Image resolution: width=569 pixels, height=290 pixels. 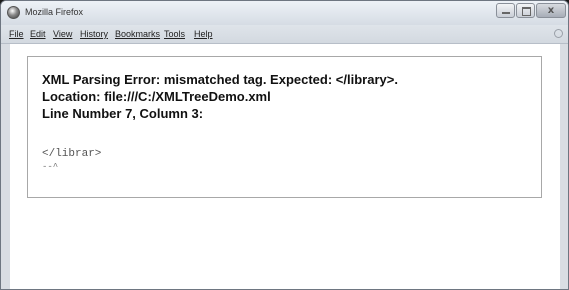 I want to click on title-bar: Mozilla Firefox x, so click(x=284, y=13).